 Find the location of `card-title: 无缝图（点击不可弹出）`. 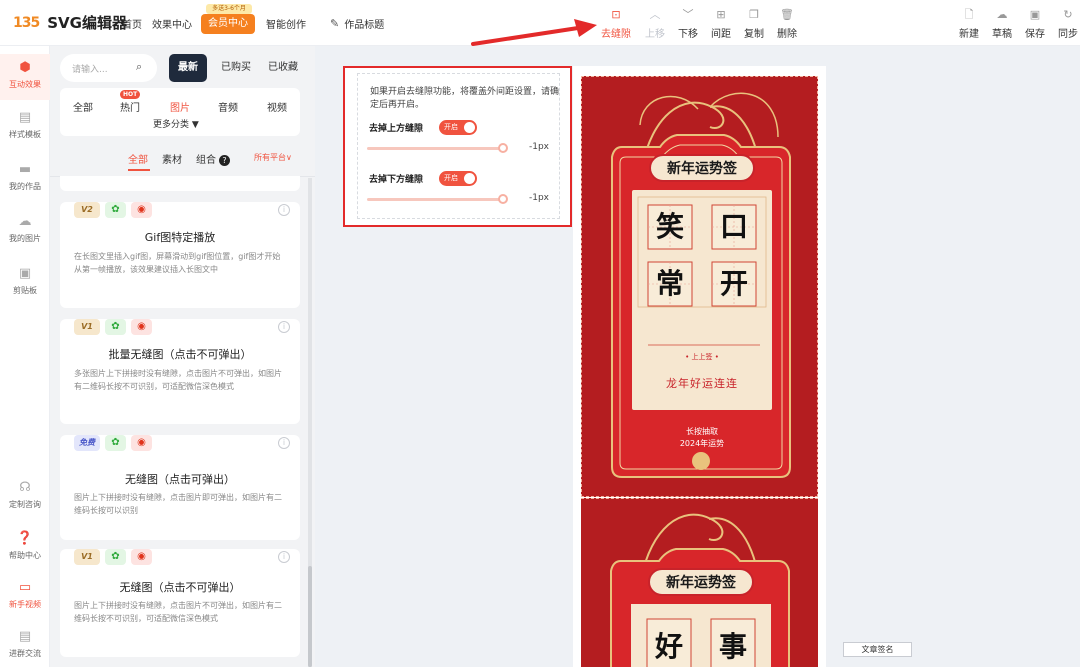

card-title: 无缝图（点击不可弹出） is located at coordinates (180, 587).